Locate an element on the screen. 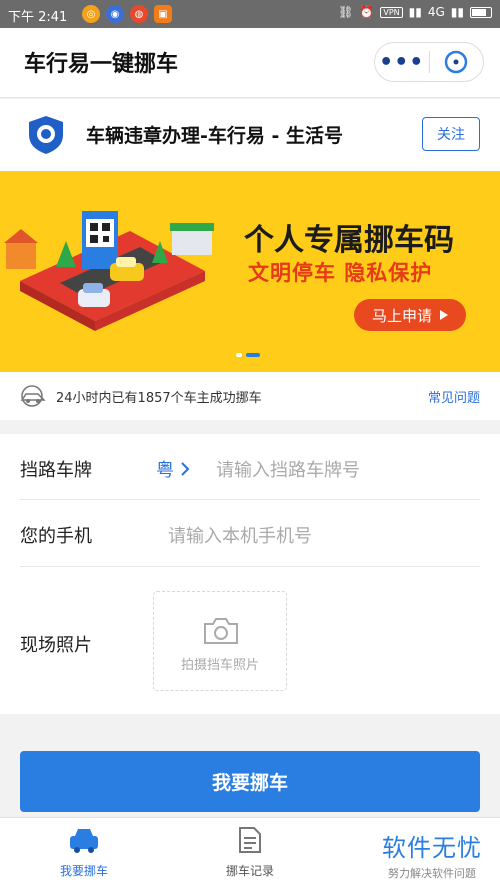 The image size is (500, 889). account-logo-icon is located at coordinates (46, 135).